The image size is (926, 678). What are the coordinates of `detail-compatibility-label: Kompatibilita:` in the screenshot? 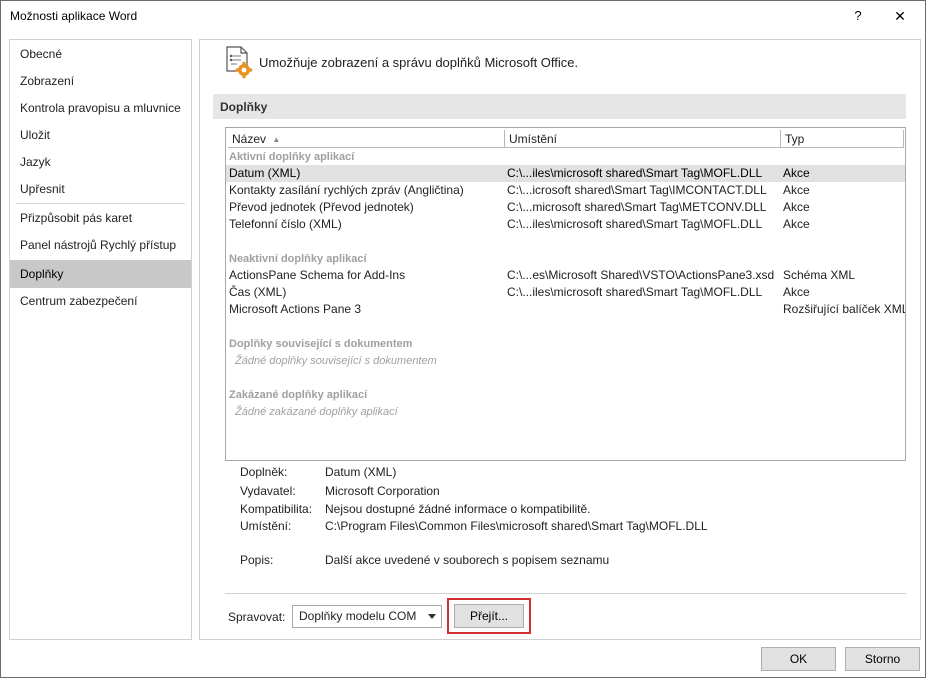 It's located at (276, 509).